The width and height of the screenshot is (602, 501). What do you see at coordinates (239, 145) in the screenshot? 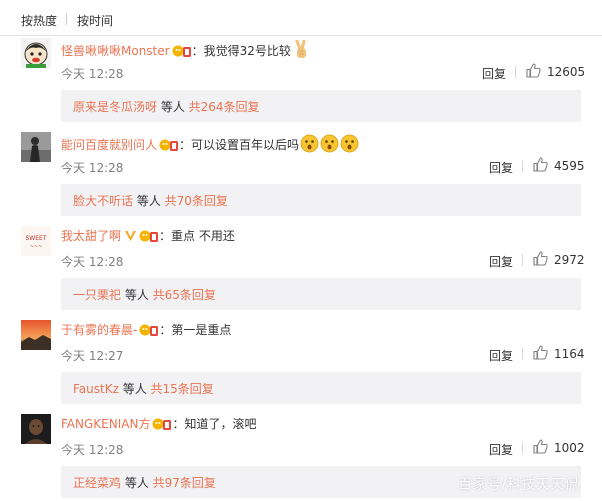
I see `comment-text: ：可以设置百年以后吗` at bounding box center [239, 145].